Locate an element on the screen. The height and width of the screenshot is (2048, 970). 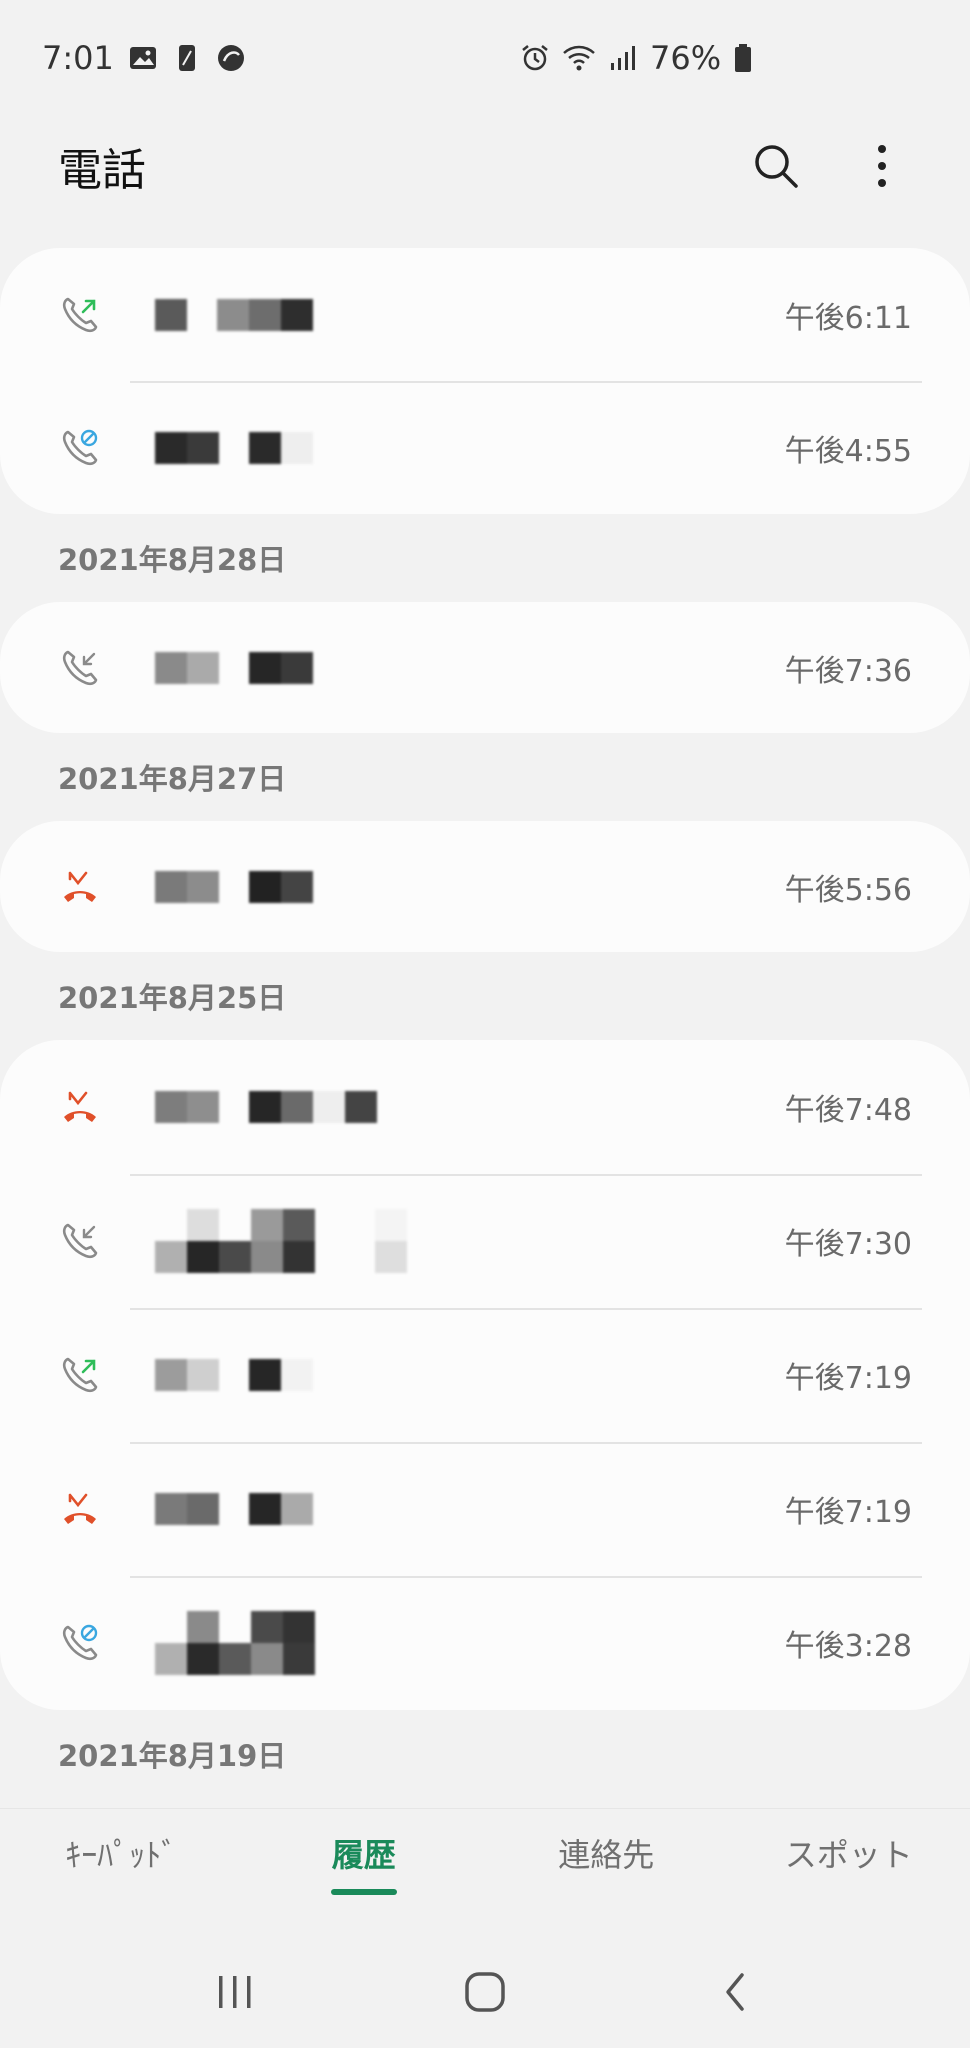
phone-screen-icon is located at coordinates (186, 58).